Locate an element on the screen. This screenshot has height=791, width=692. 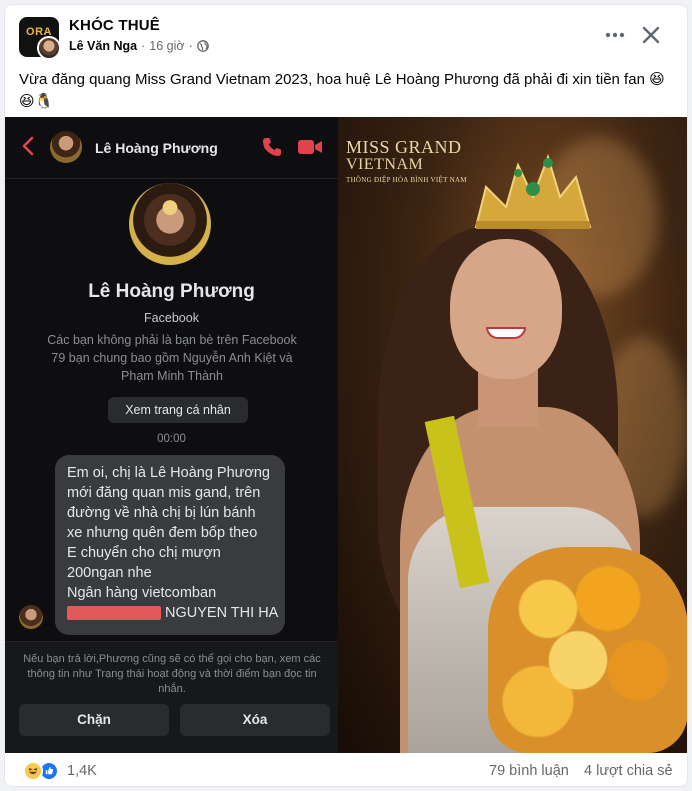
message-line: đường về nhà chị bị lún bánh is located at coordinates (161, 513).